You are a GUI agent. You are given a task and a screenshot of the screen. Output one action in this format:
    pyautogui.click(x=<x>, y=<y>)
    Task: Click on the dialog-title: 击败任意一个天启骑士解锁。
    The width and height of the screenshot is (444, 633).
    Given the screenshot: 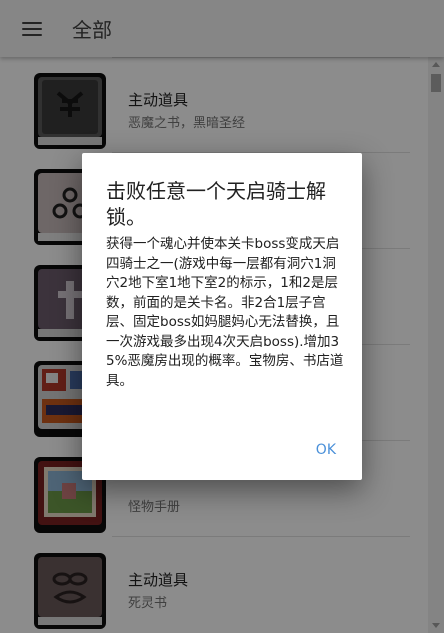 What is the action you would take?
    pyautogui.click(x=216, y=204)
    